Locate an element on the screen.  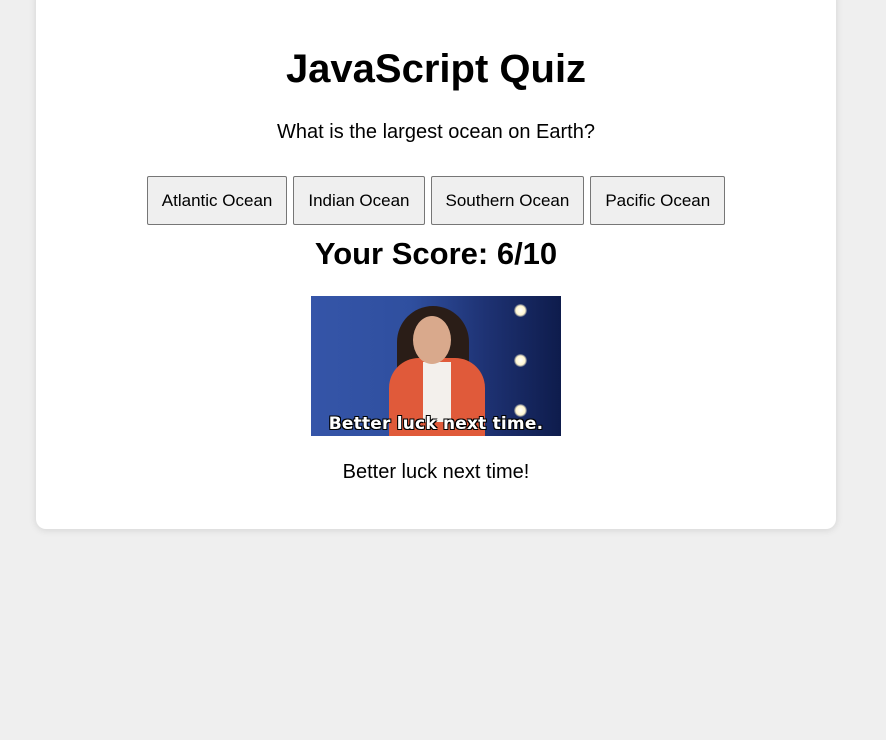
answer-button-southern-ocean: Southern Ocean is located at coordinates (507, 200).